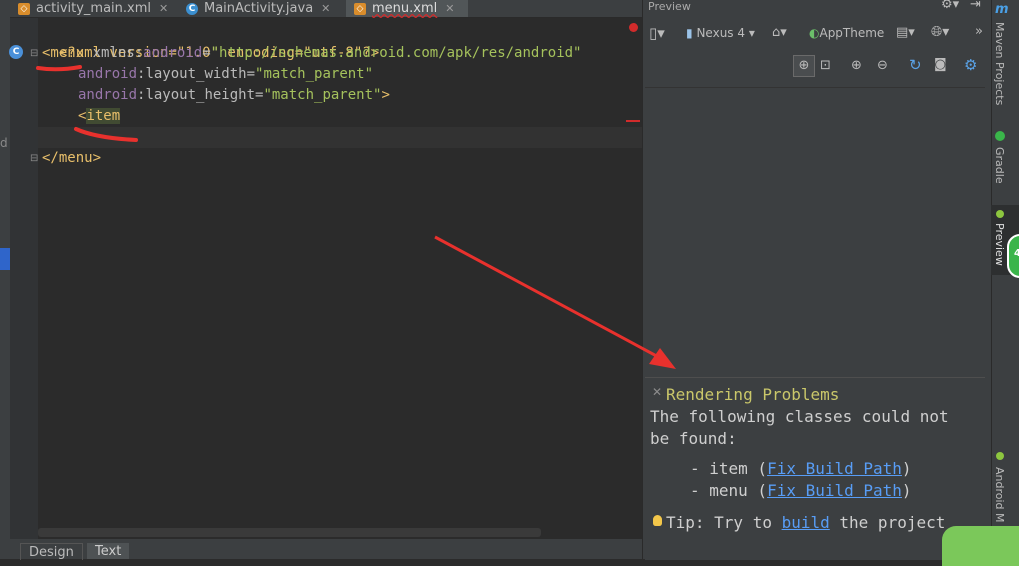 Image resolution: width=1019 pixels, height=566 pixels. What do you see at coordinates (915, 65) in the screenshot?
I see `refresh-icon: ↻` at bounding box center [915, 65].